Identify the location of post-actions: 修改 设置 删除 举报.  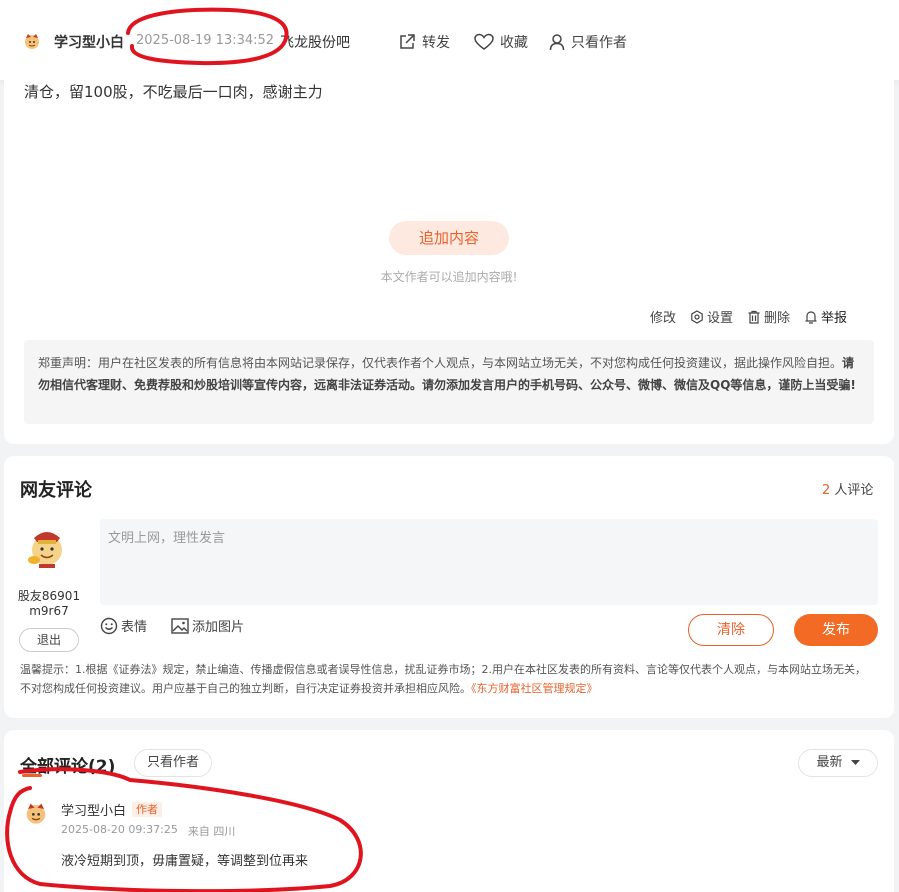
(748, 316).